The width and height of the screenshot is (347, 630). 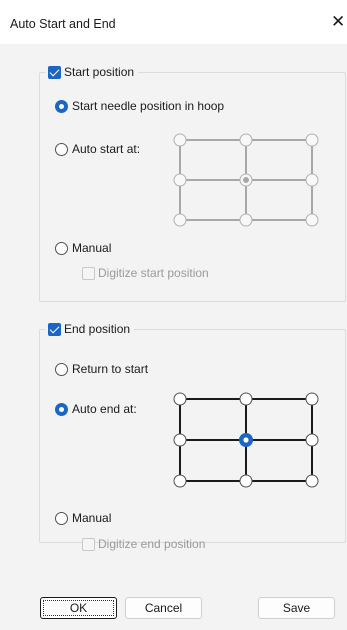 I want to click on window-title: Auto Start and End, so click(x=63, y=24).